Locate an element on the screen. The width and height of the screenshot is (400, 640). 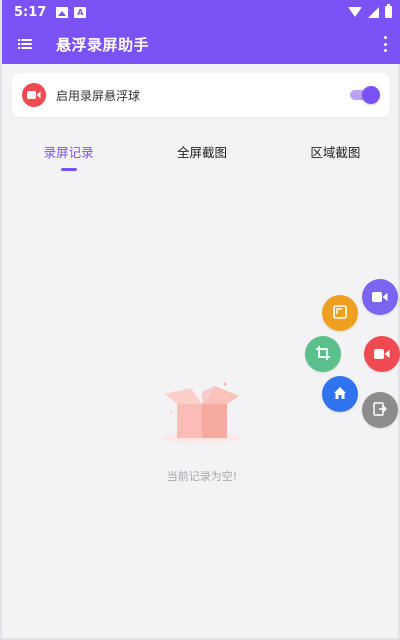
tab-label: 全屏截图 is located at coordinates (201, 152).